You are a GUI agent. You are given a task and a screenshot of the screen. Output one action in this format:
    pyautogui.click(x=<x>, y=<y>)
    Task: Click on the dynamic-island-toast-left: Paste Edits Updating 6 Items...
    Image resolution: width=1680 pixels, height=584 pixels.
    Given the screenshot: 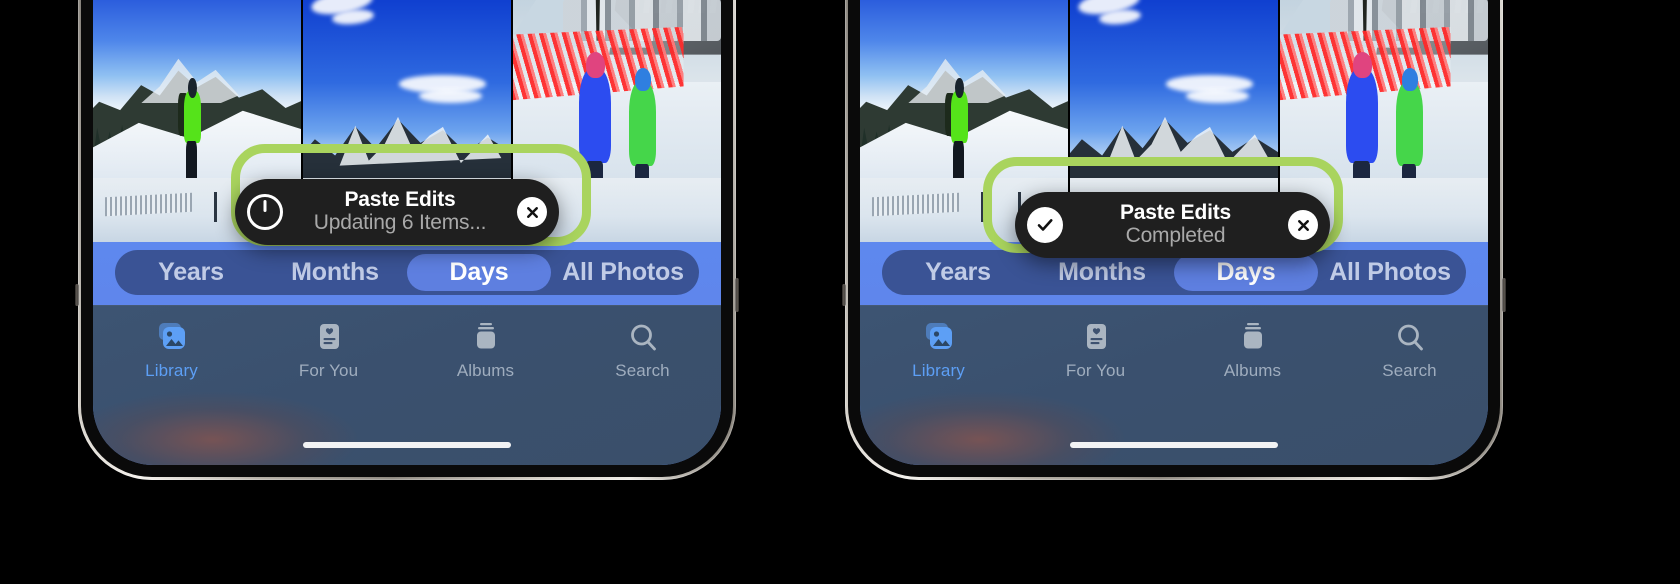 What is the action you would take?
    pyautogui.click(x=397, y=212)
    